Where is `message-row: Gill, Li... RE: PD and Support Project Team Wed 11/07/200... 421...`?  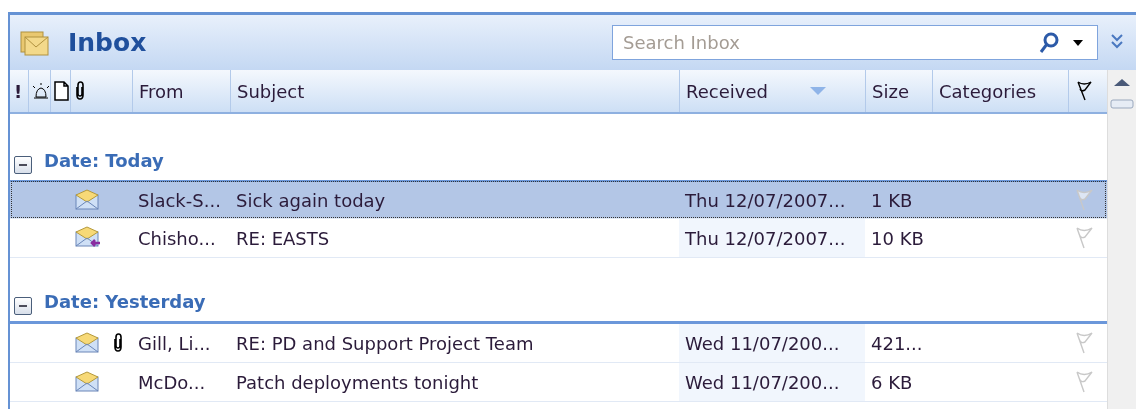 message-row: Gill, Li... RE: PD and Support Project Team Wed 11/07/200... 421... is located at coordinates (558, 343).